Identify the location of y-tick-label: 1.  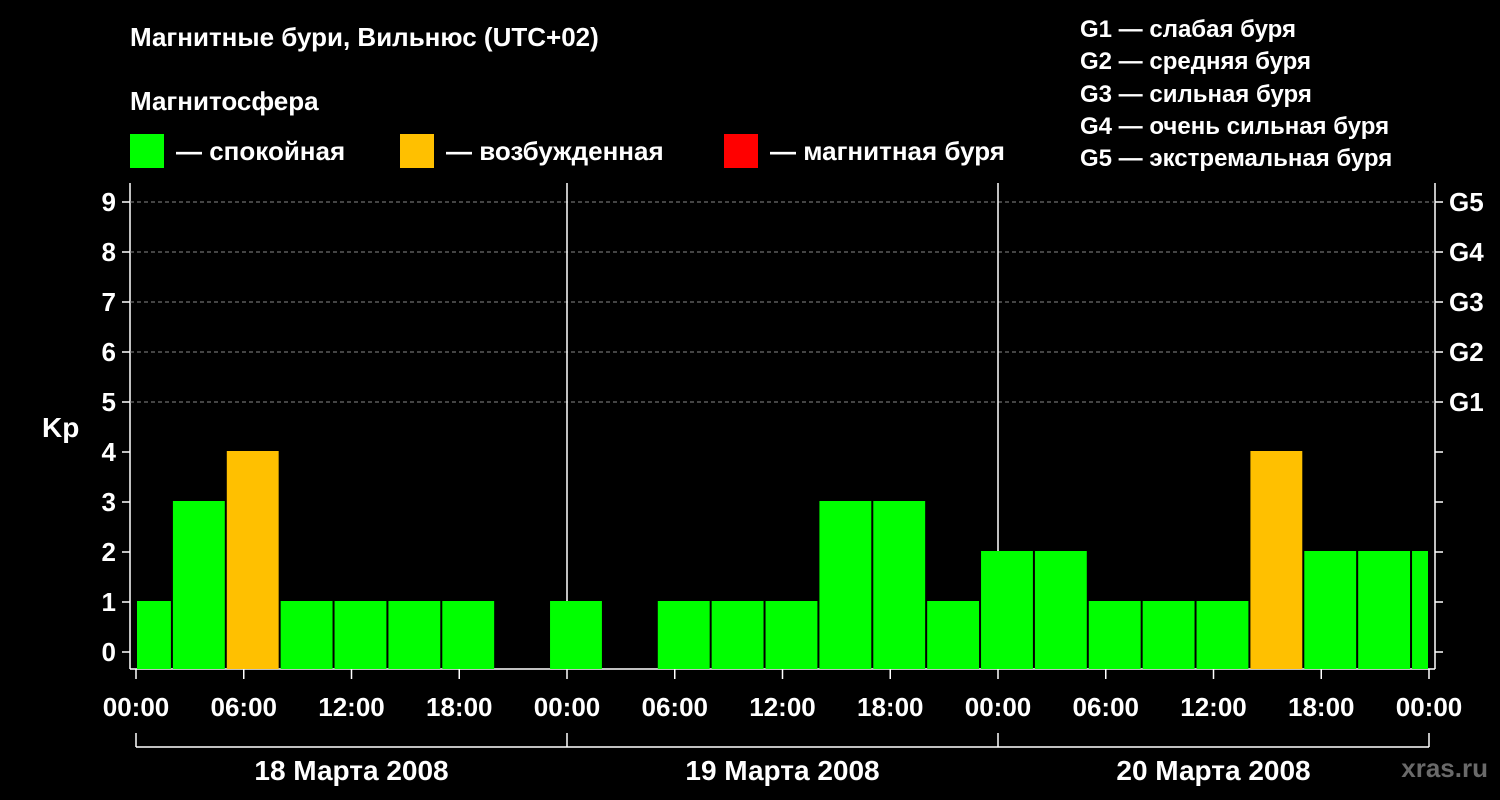
(109, 602).